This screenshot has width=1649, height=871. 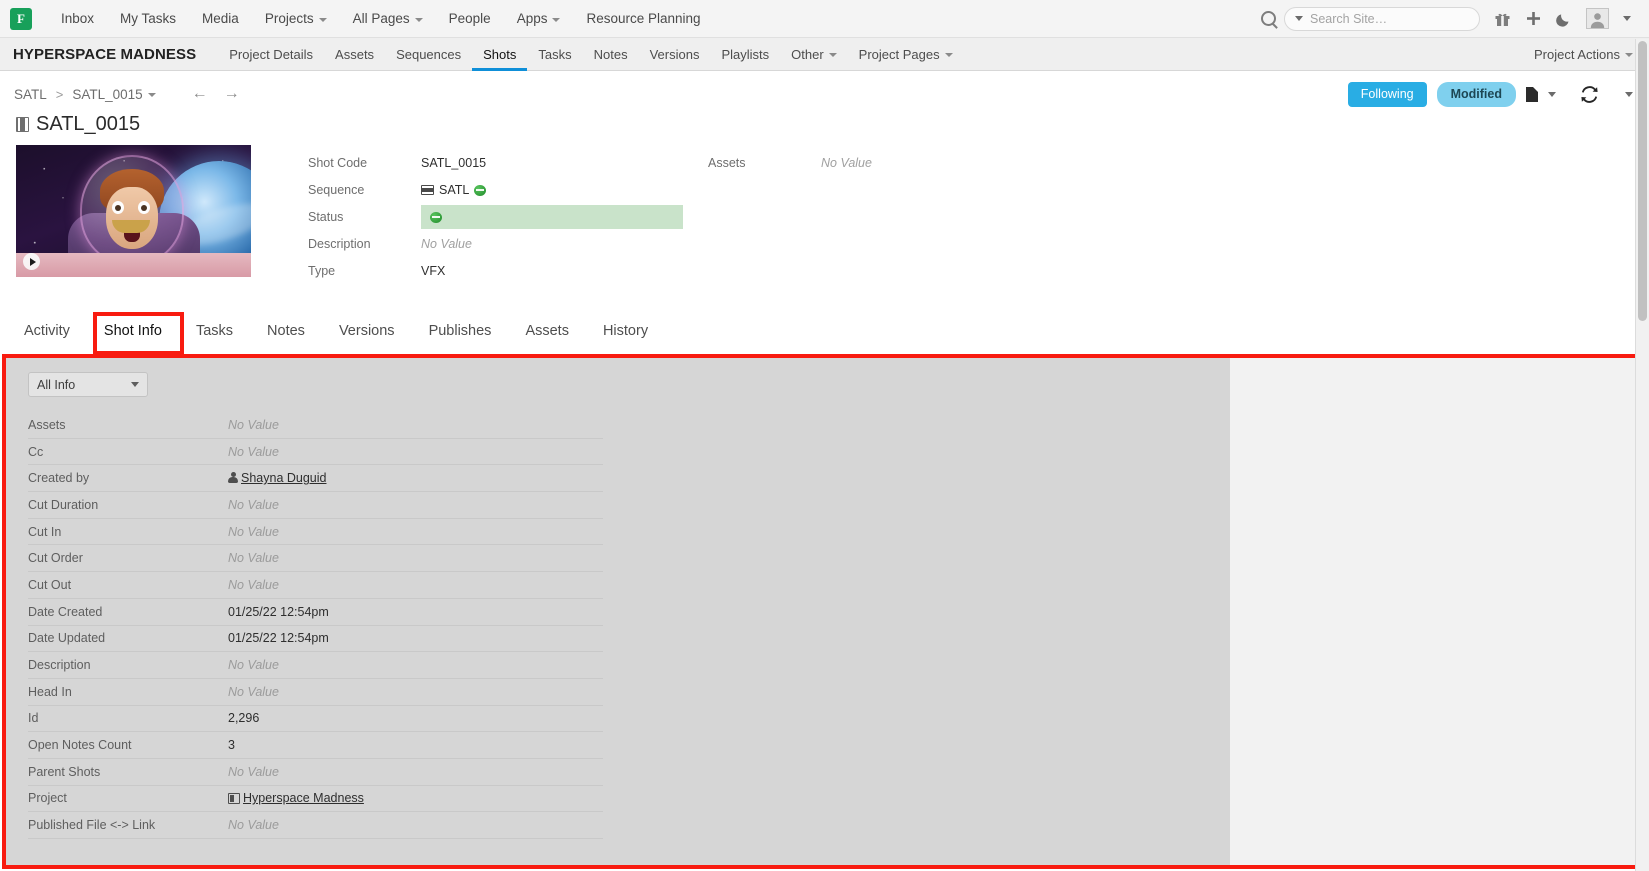 I want to click on global-nav-item-inbox: Inbox, so click(x=77, y=19).